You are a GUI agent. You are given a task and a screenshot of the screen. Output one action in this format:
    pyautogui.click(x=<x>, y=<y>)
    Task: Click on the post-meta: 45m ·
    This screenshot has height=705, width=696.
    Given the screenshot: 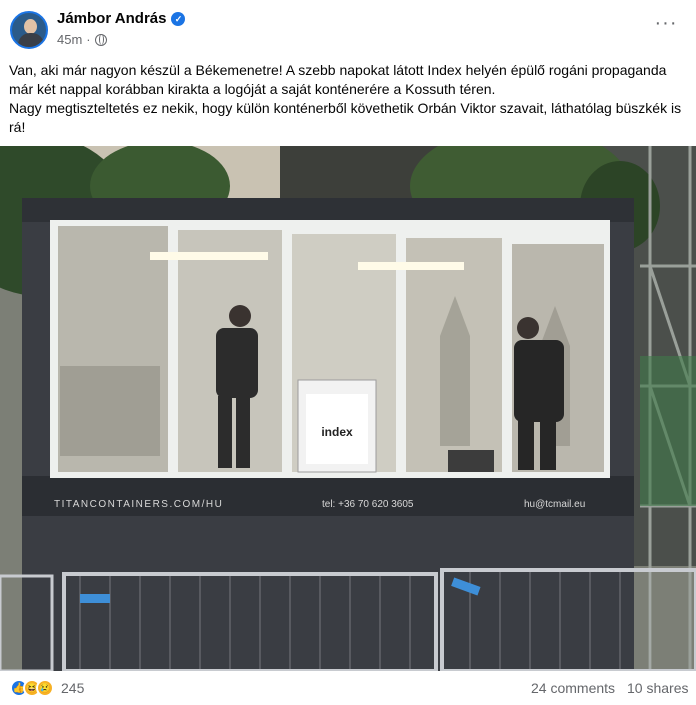 What is the action you would take?
    pyautogui.click(x=82, y=39)
    